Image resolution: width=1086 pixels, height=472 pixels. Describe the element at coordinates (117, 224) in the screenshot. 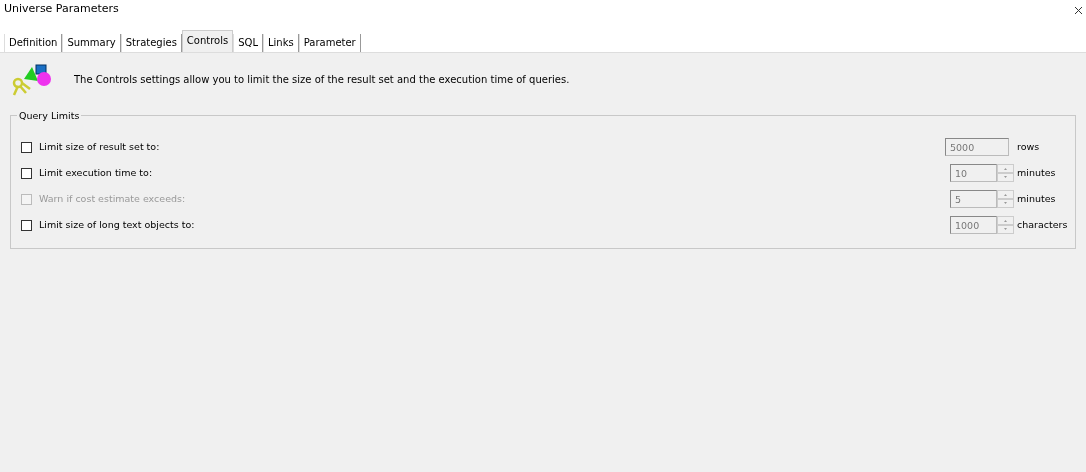

I see `limit-label: Limit size of long text objects to:` at that location.